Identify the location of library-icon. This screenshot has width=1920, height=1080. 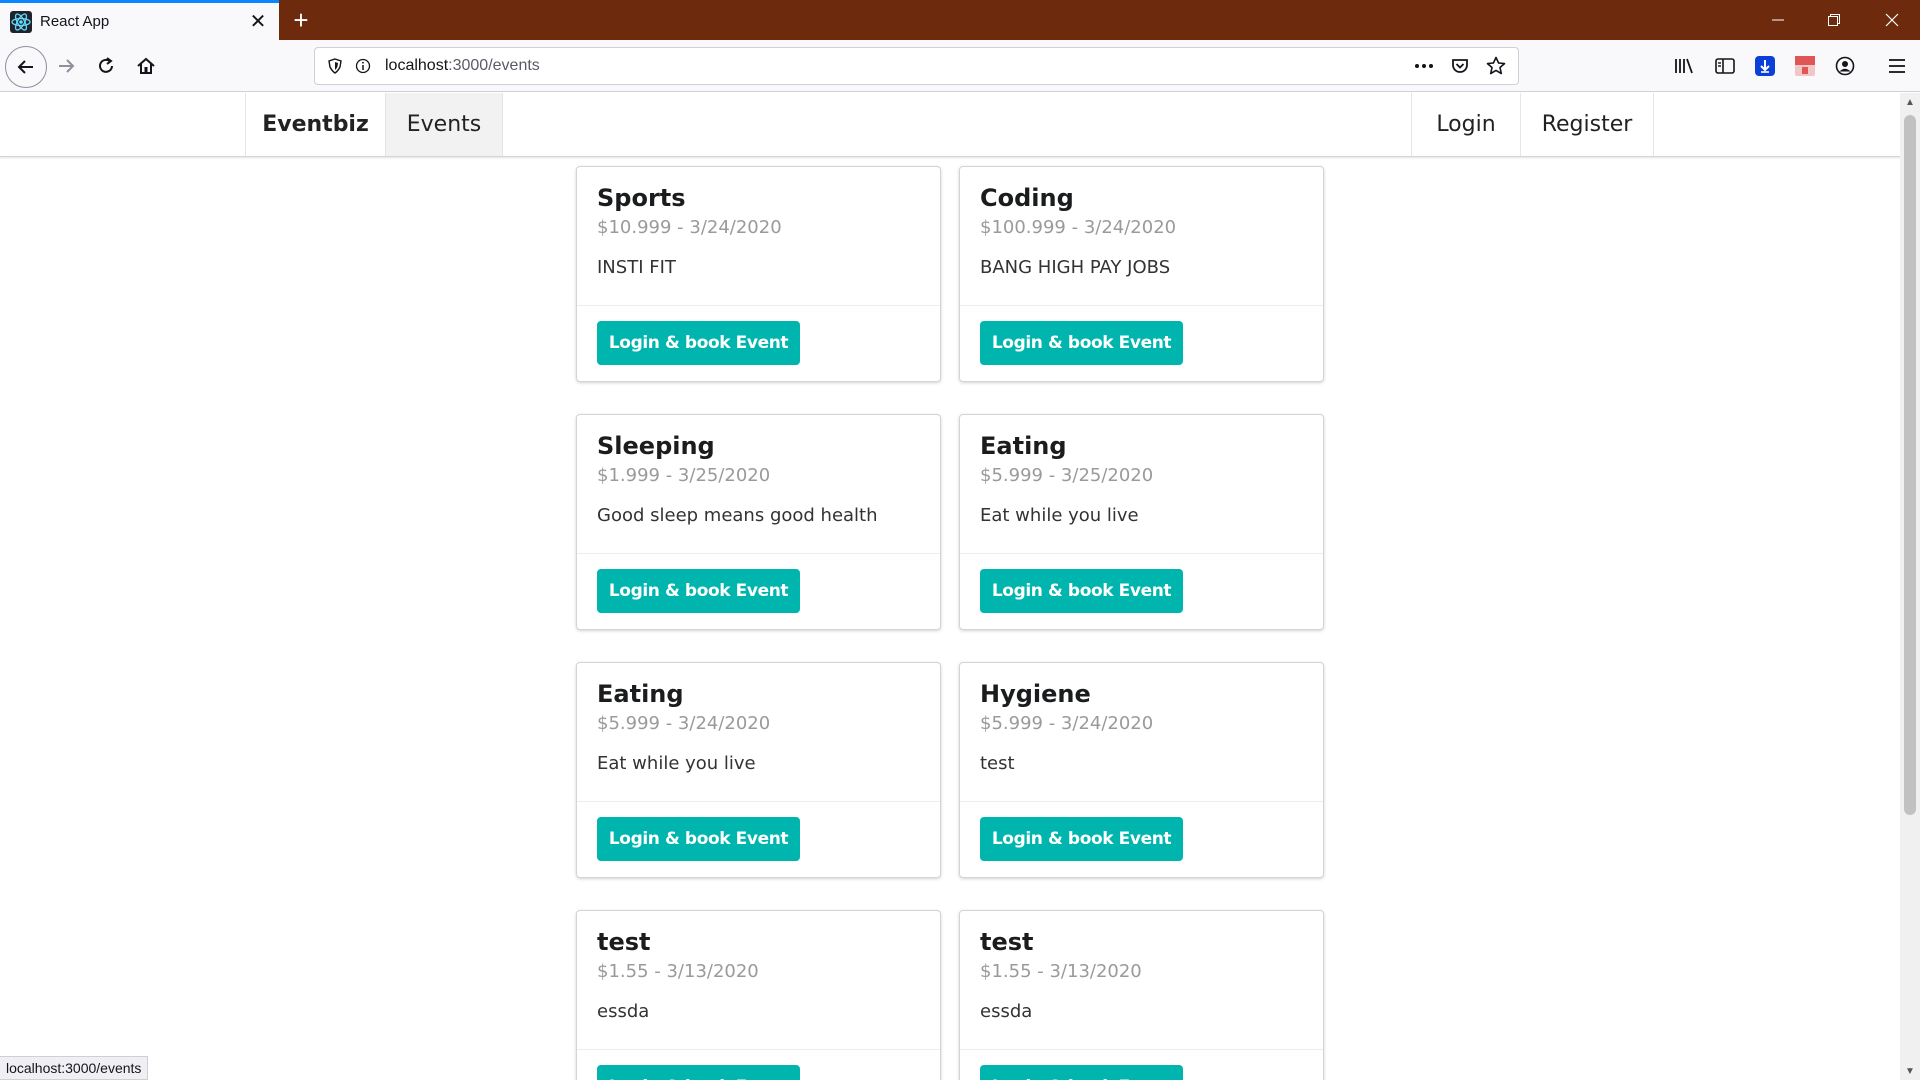
(1685, 66).